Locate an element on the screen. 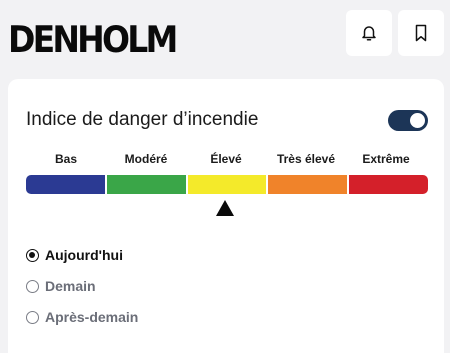 The image size is (450, 353). danger-segment-modere is located at coordinates (146, 184).